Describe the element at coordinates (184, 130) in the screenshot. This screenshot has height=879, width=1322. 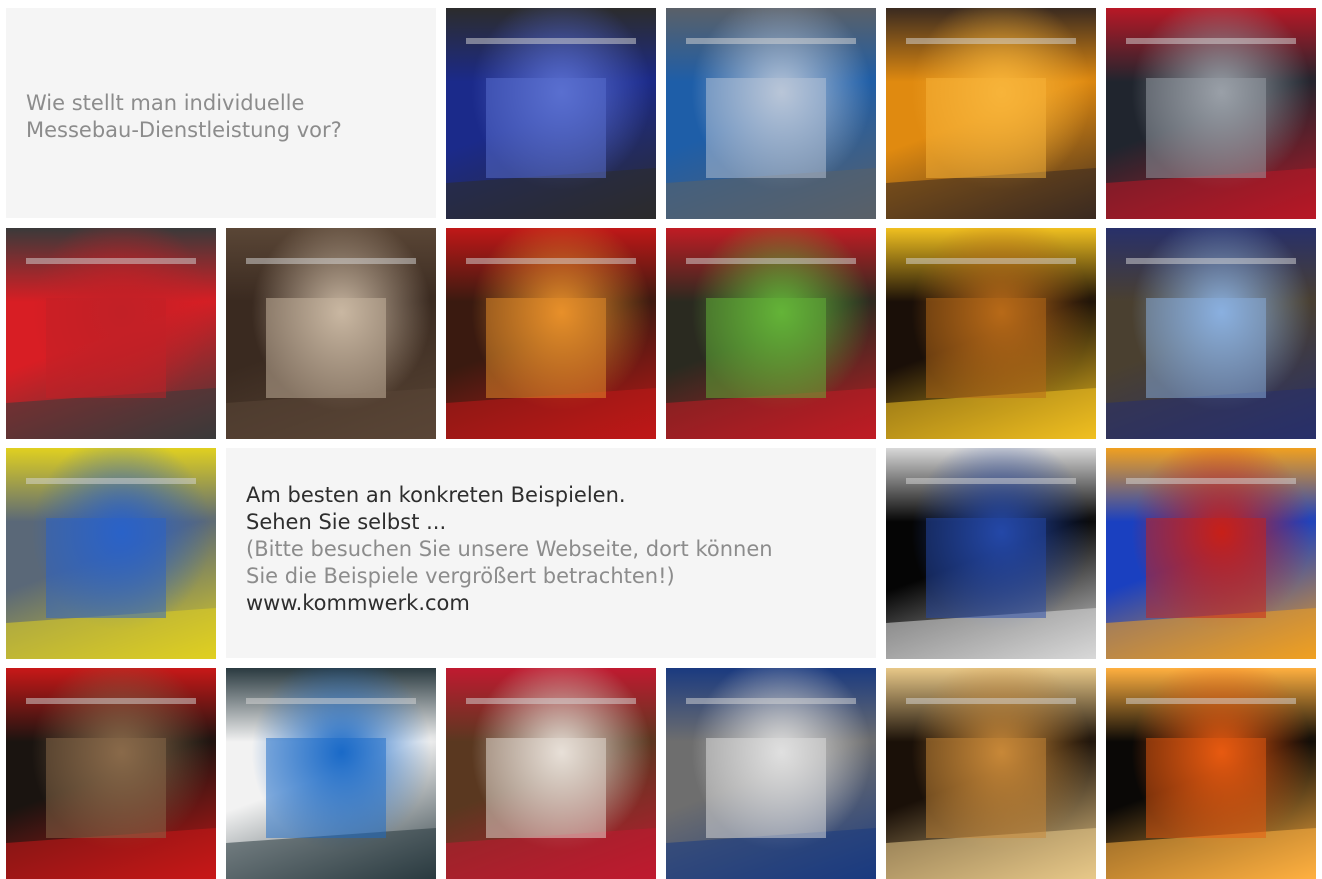
I see `intro-question-line2: Messebau-Dienstleistung vor?` at that location.